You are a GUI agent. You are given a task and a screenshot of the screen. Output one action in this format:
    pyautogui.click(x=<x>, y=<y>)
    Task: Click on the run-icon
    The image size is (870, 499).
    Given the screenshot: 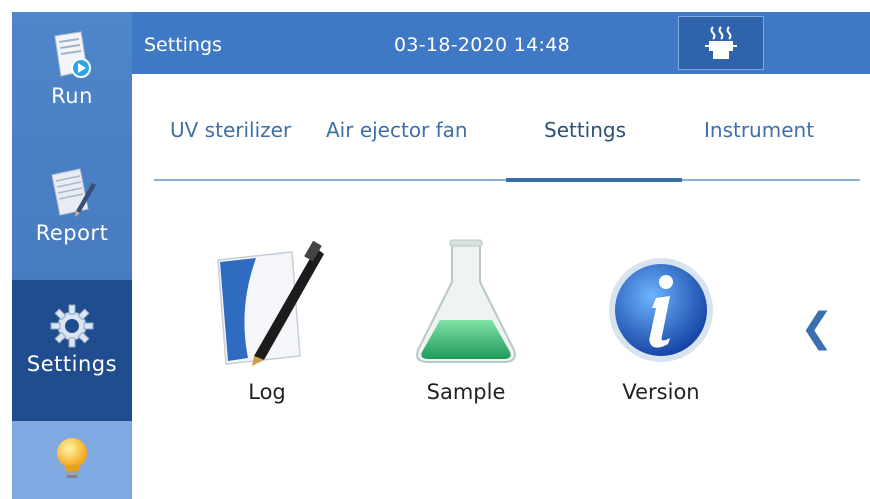 What is the action you would take?
    pyautogui.click(x=72, y=54)
    